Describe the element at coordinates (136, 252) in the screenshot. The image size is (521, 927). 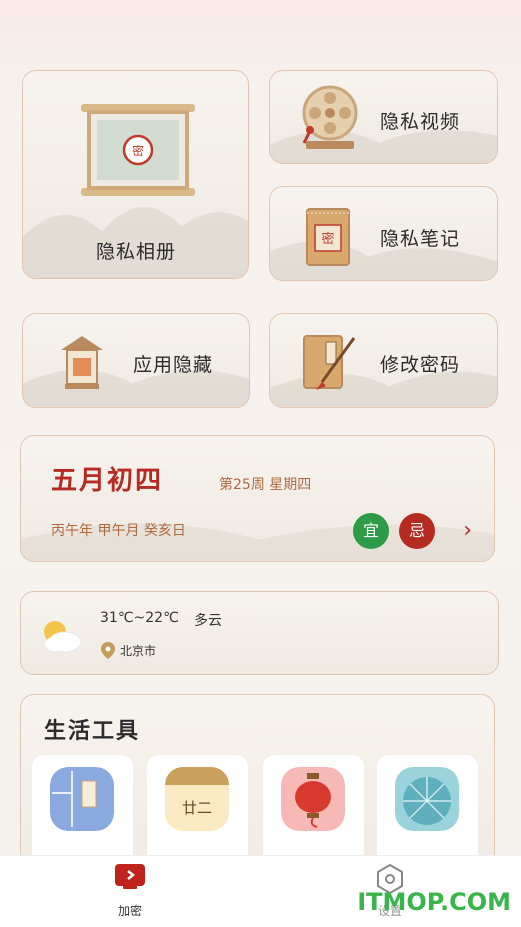
I see `private-album-label: 隐私相册` at that location.